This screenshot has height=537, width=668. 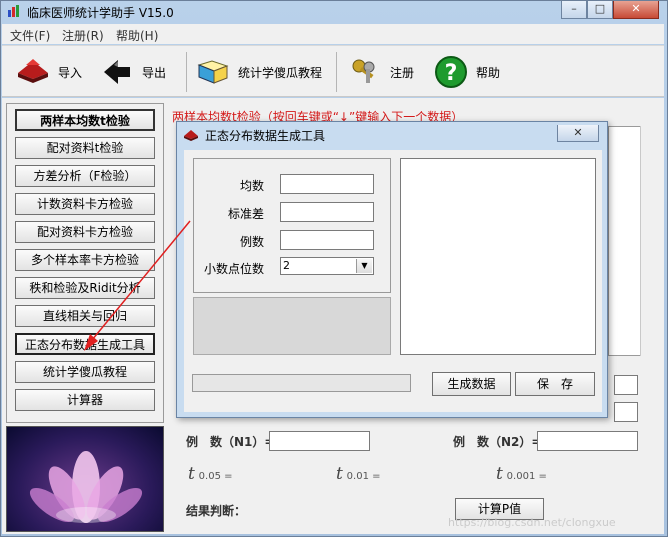 I want to click on t-critical-005: t 0.05 =, so click(x=210, y=474).